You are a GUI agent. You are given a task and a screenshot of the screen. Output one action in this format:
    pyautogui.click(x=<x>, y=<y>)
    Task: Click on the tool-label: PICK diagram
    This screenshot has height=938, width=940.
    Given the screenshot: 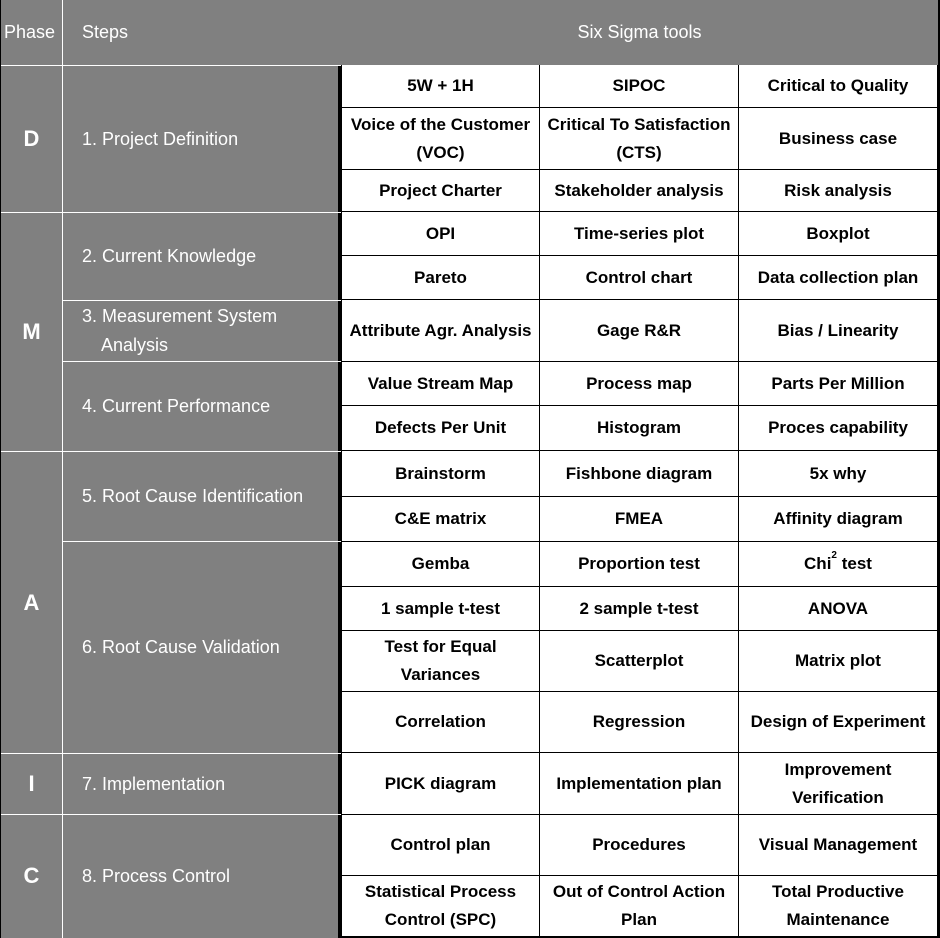 What is the action you would take?
    pyautogui.click(x=440, y=783)
    